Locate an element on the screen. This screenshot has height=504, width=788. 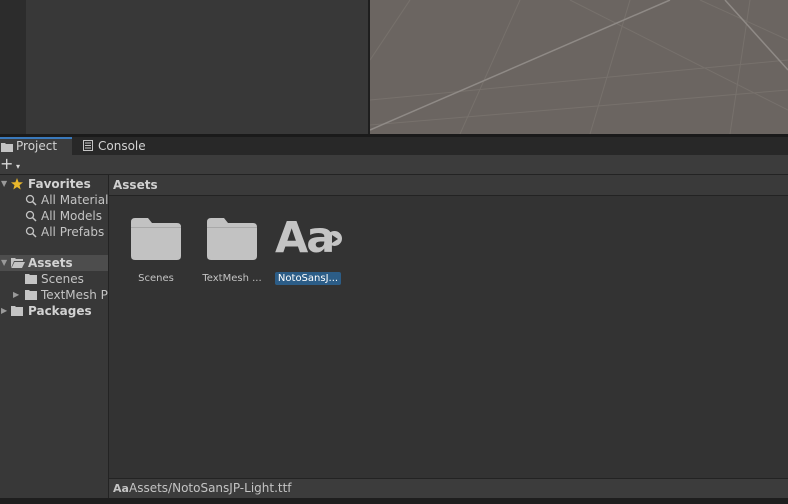
tree-item-favorites: ▼ Favorites is located at coordinates (54, 184).